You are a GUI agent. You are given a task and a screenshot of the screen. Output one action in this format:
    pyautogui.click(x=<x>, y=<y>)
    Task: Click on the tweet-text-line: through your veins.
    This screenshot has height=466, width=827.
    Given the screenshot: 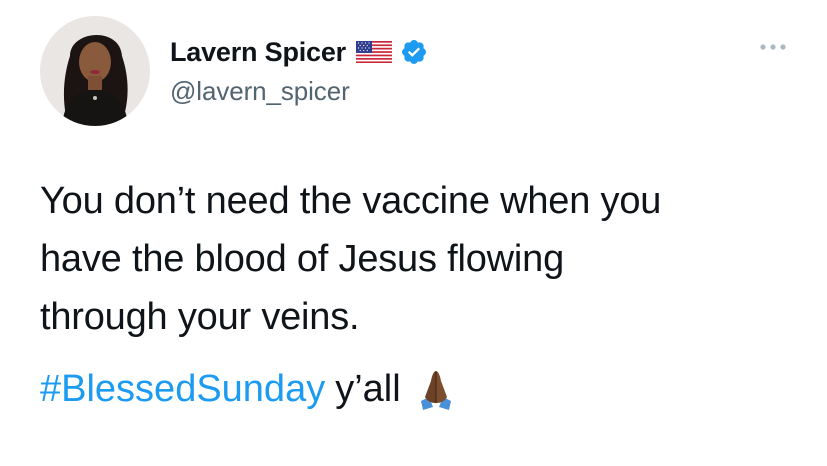 What is the action you would take?
    pyautogui.click(x=200, y=317)
    